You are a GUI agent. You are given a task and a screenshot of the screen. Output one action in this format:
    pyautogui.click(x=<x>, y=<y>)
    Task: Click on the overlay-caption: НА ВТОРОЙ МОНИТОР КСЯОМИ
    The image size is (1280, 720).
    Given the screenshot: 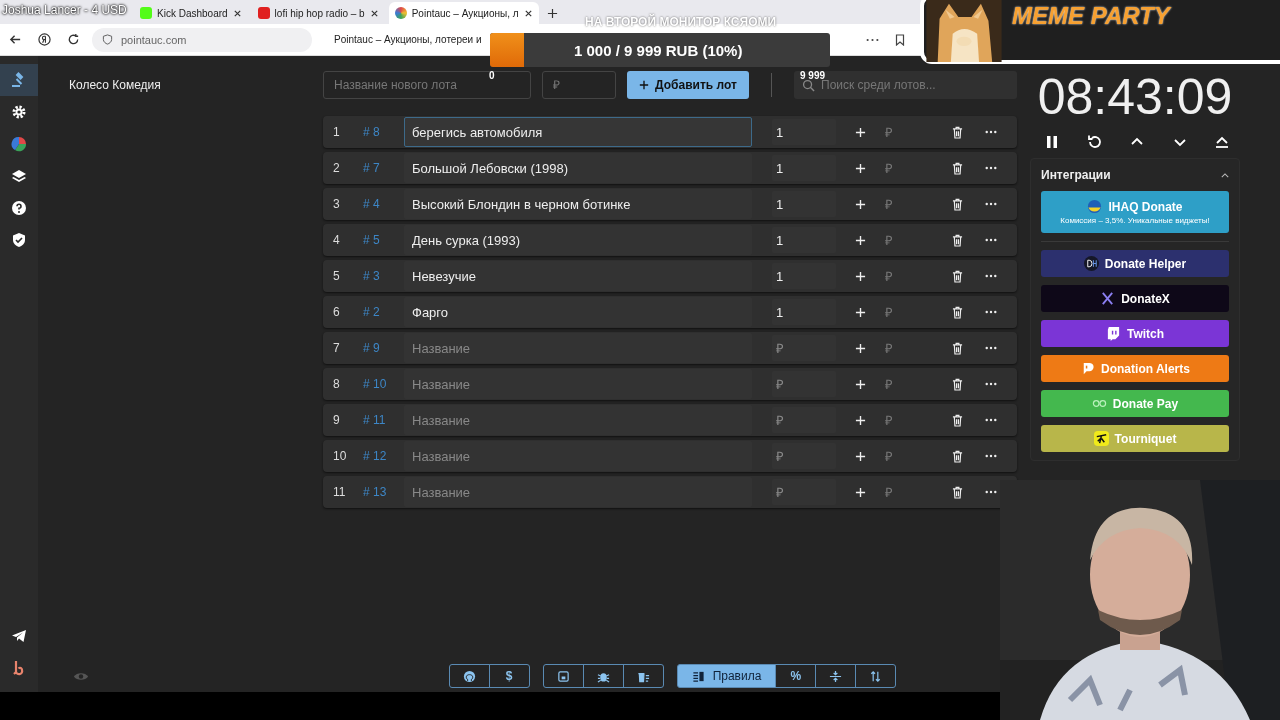 What is the action you would take?
    pyautogui.click(x=681, y=22)
    